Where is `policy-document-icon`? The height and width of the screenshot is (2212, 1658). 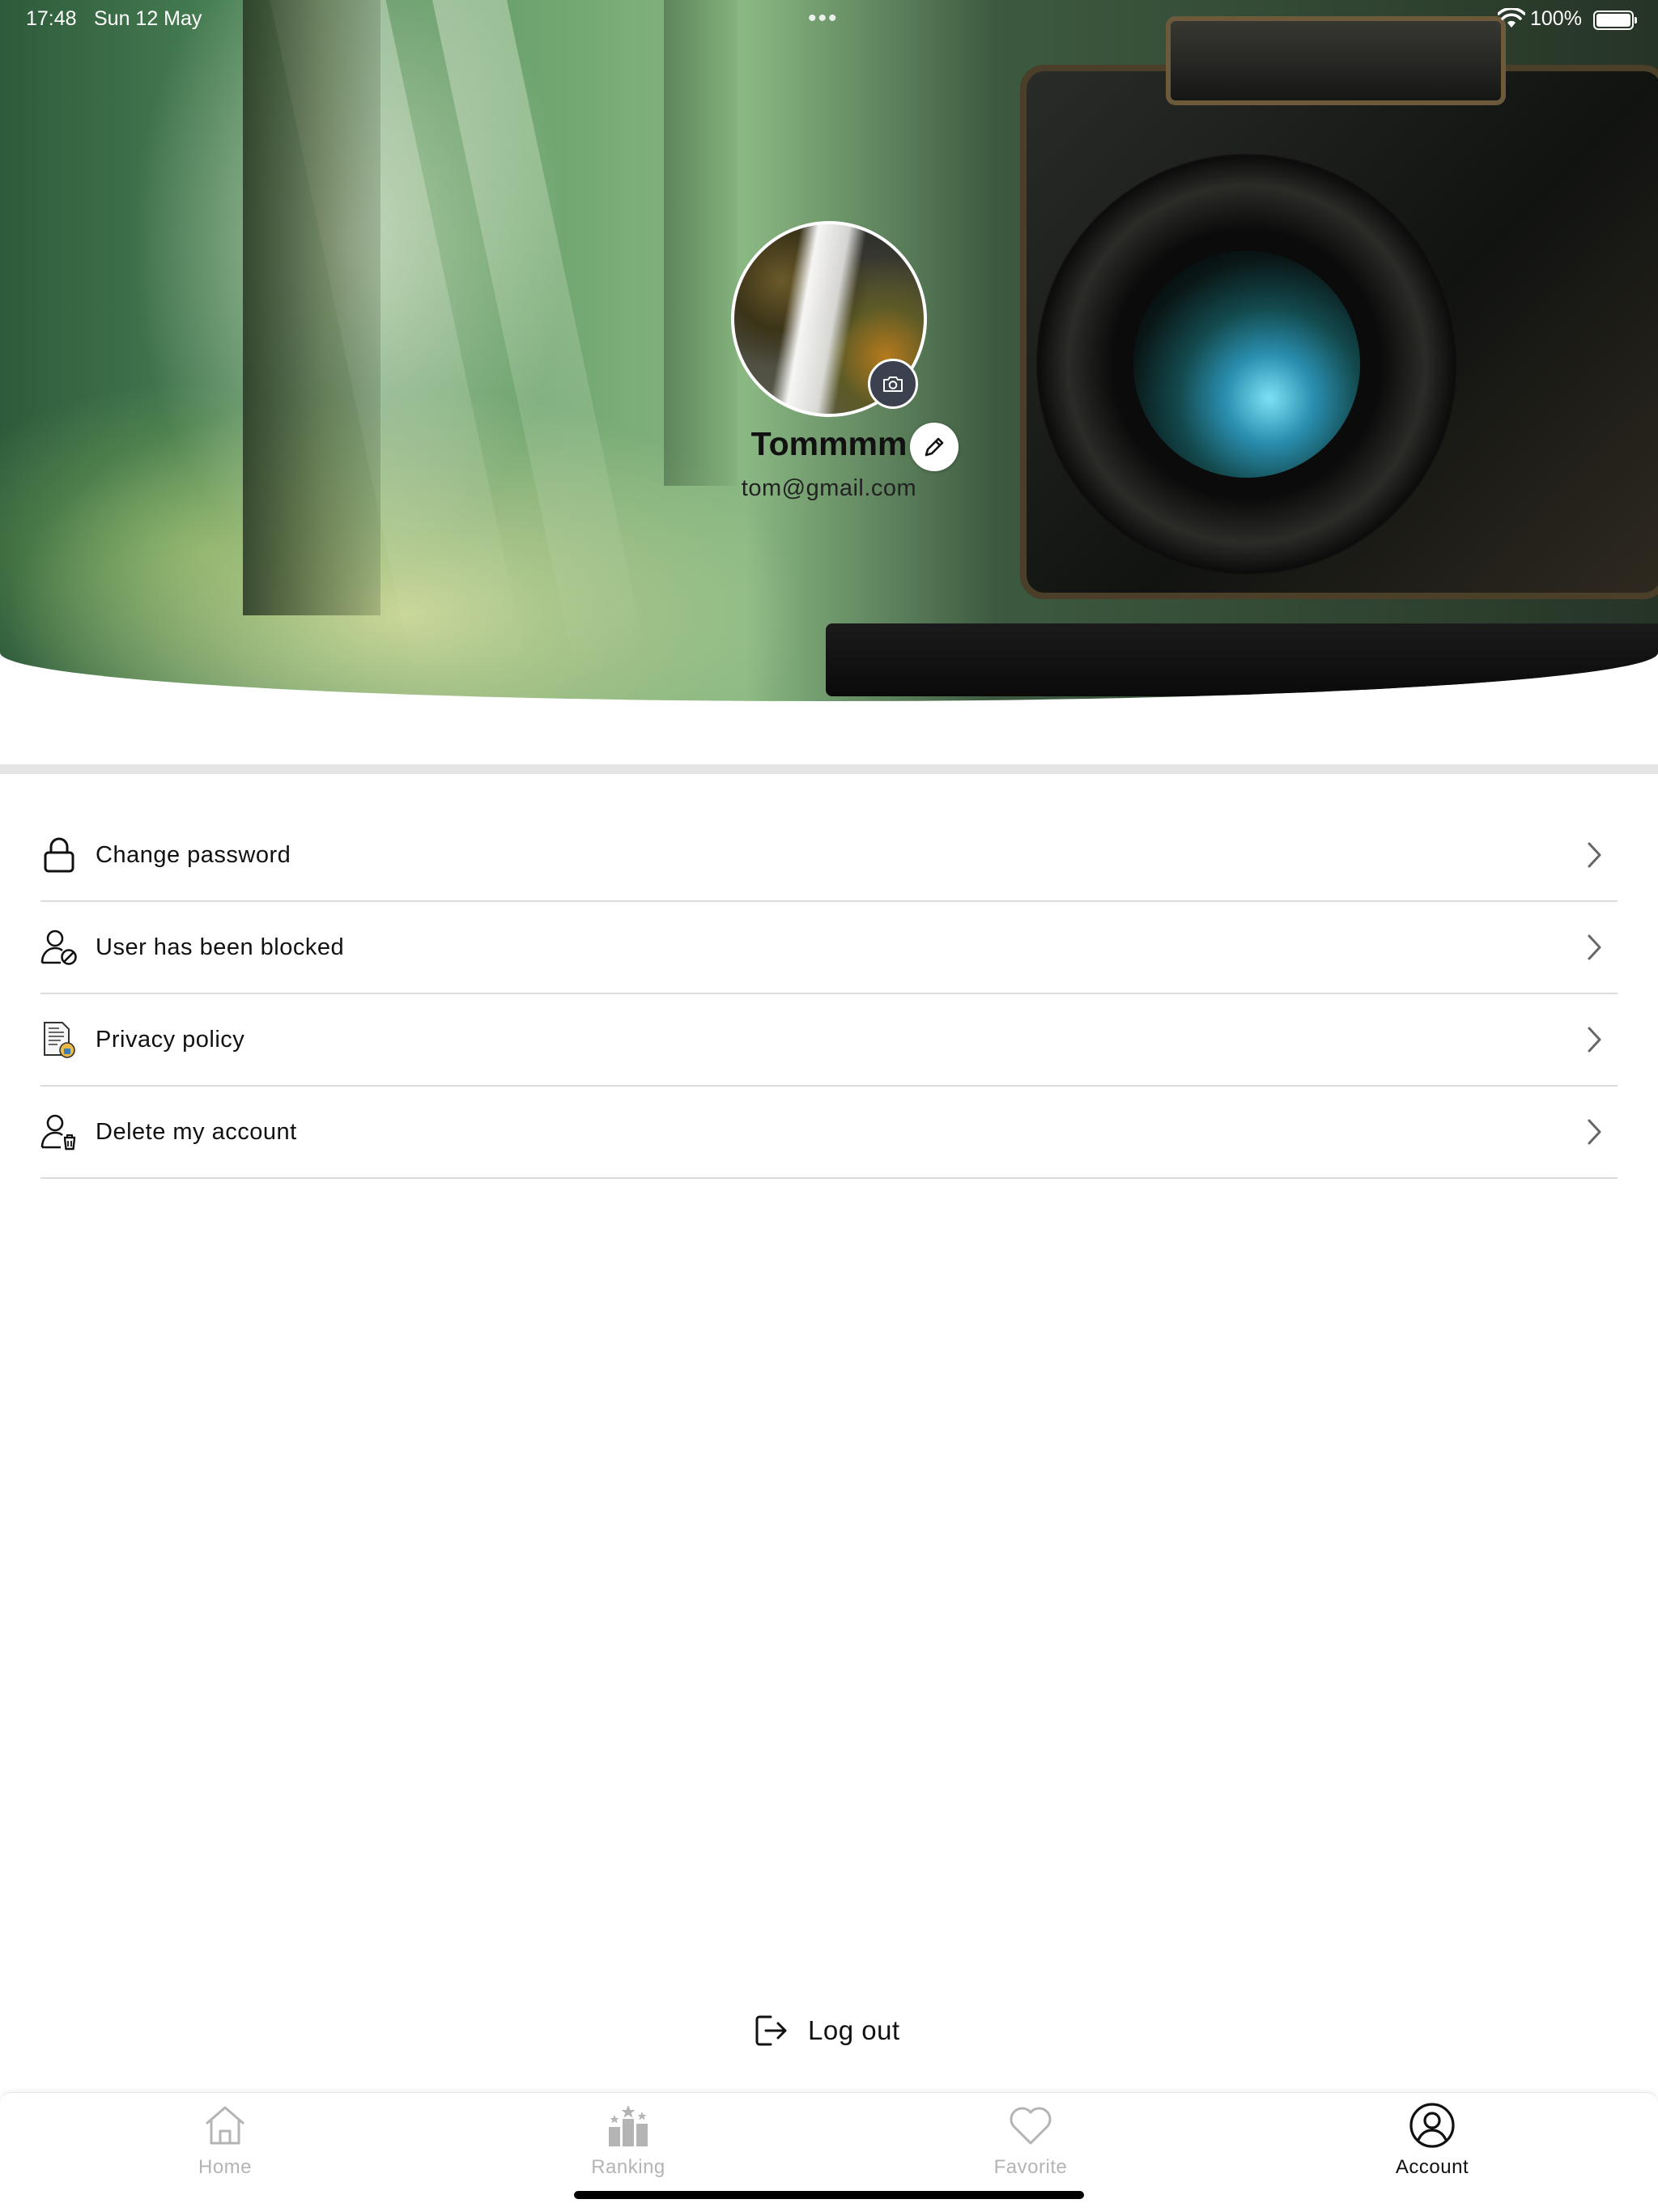
policy-document-icon is located at coordinates (59, 1039).